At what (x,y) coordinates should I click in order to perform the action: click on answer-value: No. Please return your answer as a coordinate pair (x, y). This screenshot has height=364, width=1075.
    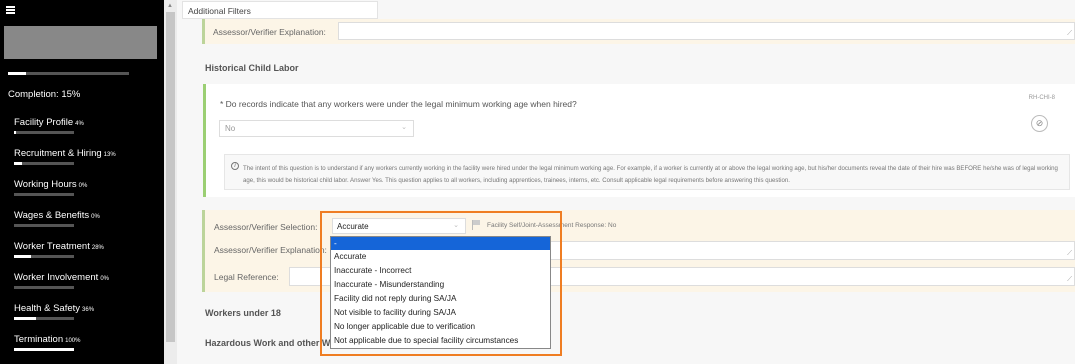
    Looking at the image, I should click on (230, 128).